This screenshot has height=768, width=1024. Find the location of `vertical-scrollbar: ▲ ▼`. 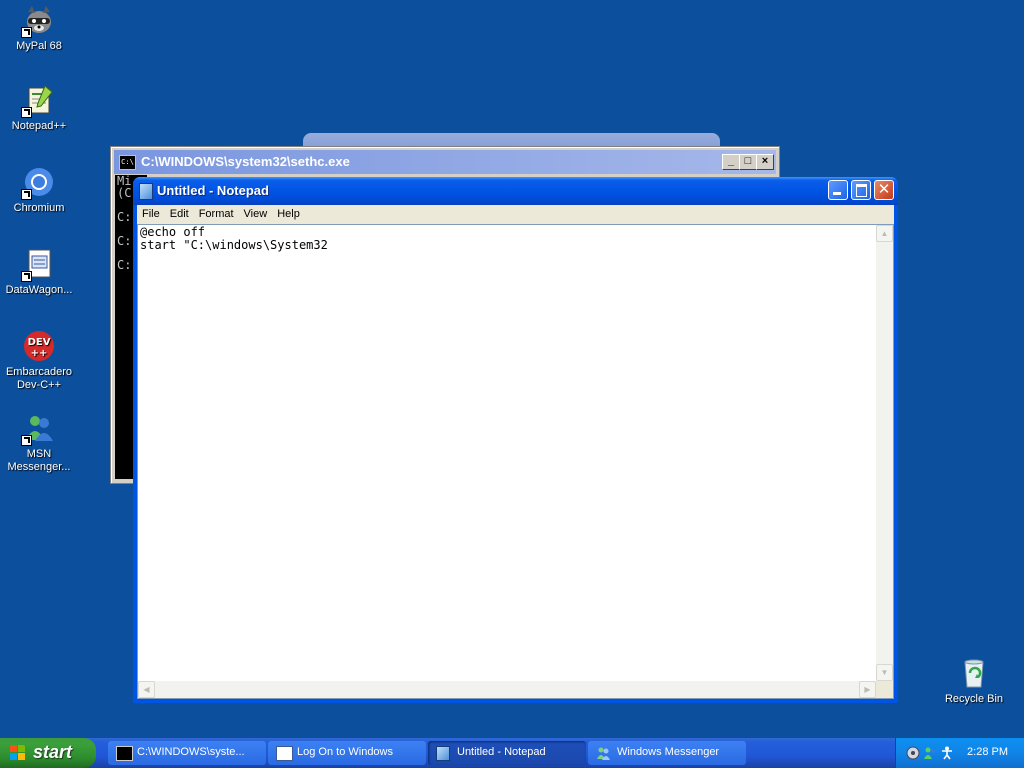

vertical-scrollbar: ▲ ▼ is located at coordinates (884, 453).